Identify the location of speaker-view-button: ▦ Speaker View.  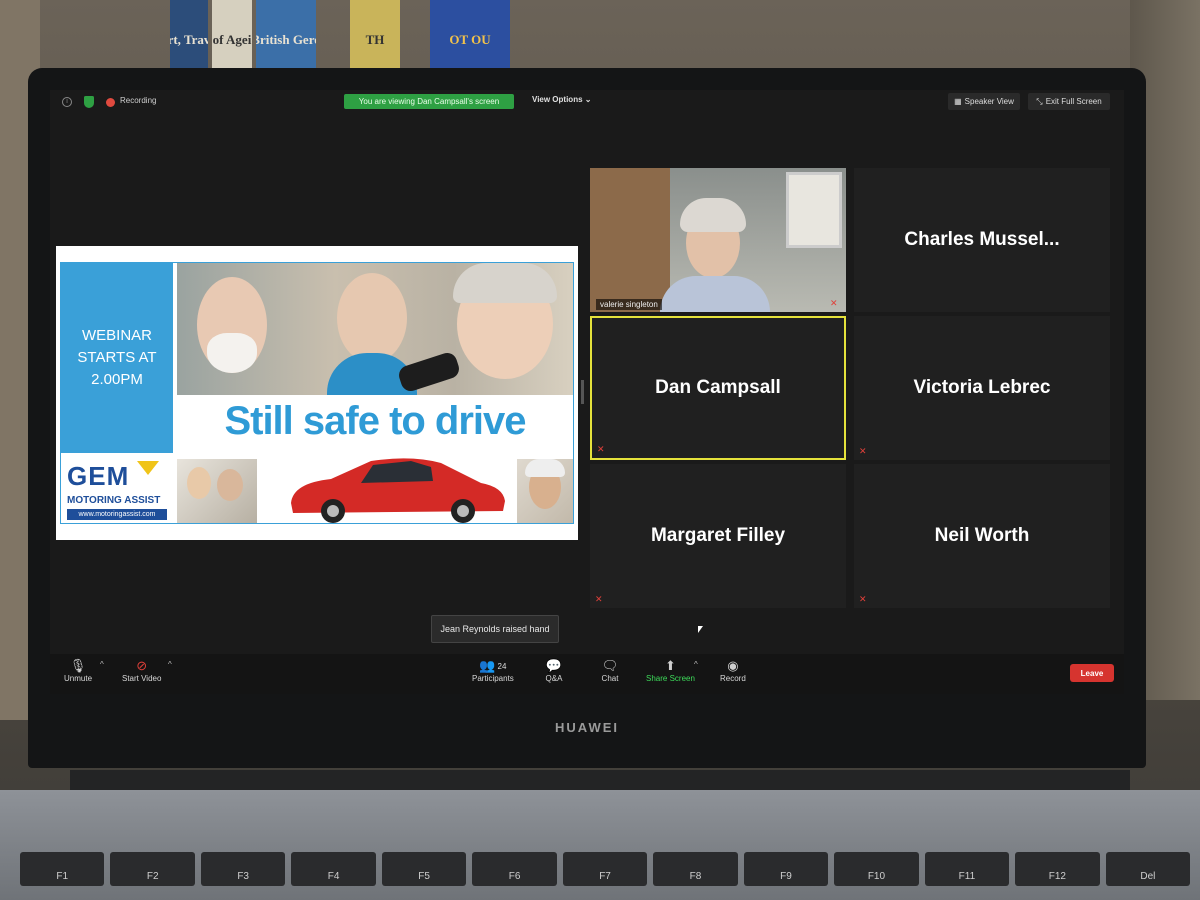
(984, 101).